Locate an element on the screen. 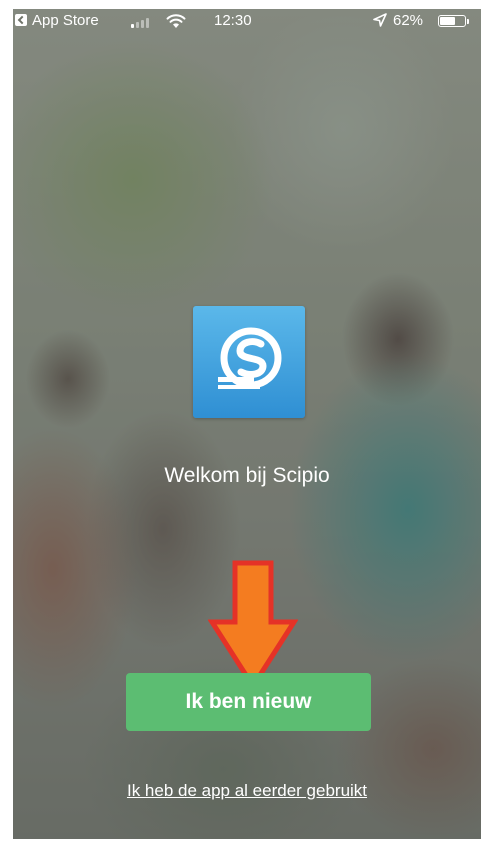 Image resolution: width=483 pixels, height=841 pixels. battery-percentage: 62% is located at coordinates (408, 20).